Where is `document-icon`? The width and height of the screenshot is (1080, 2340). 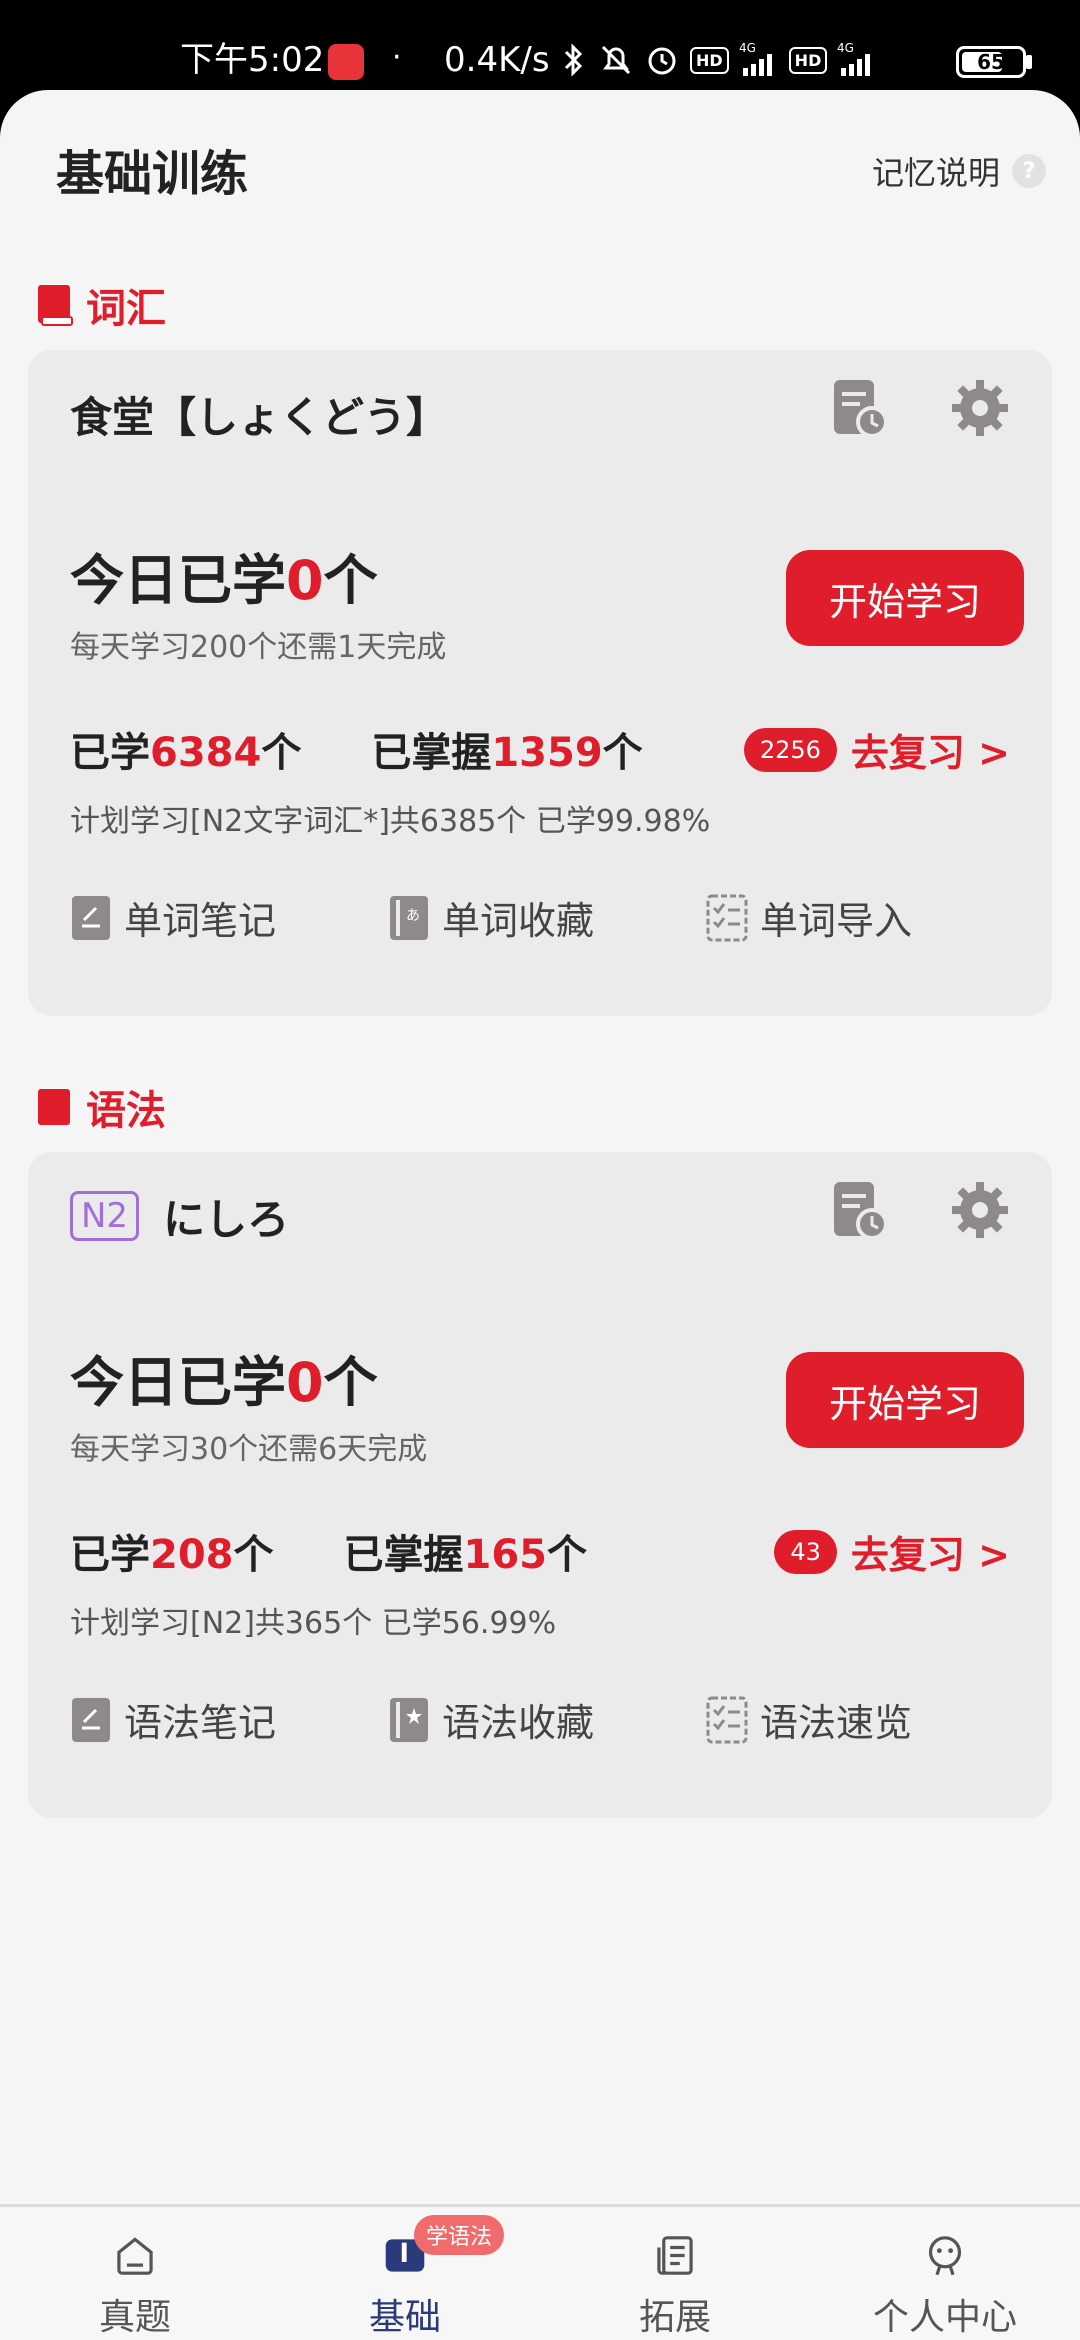
document-icon is located at coordinates (675, 2255).